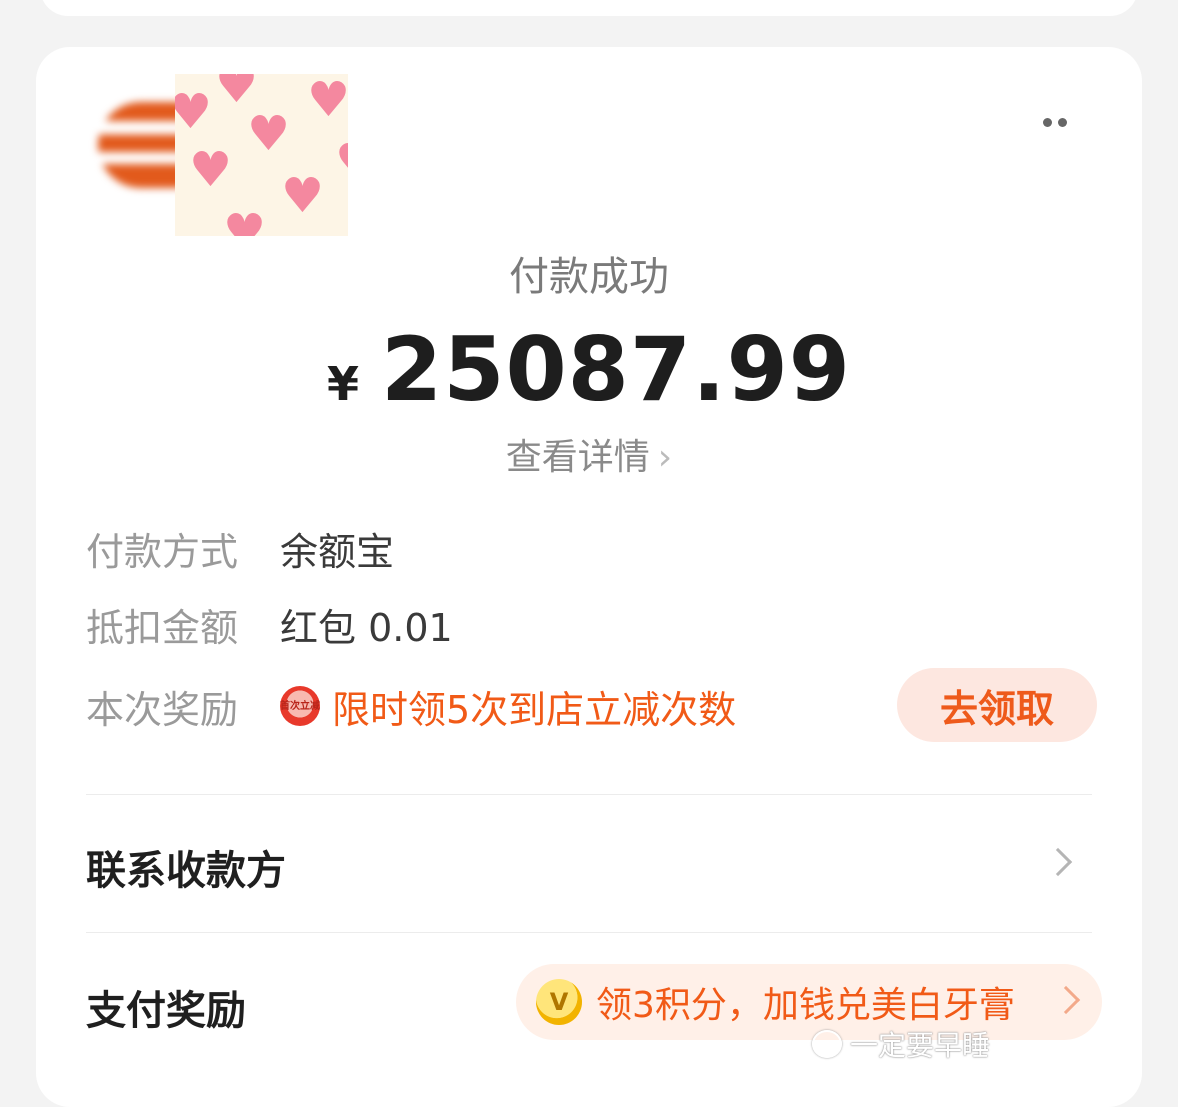 The image size is (1178, 1107). Describe the element at coordinates (1066, 1000) in the screenshot. I see `chevron-right-icon` at that location.